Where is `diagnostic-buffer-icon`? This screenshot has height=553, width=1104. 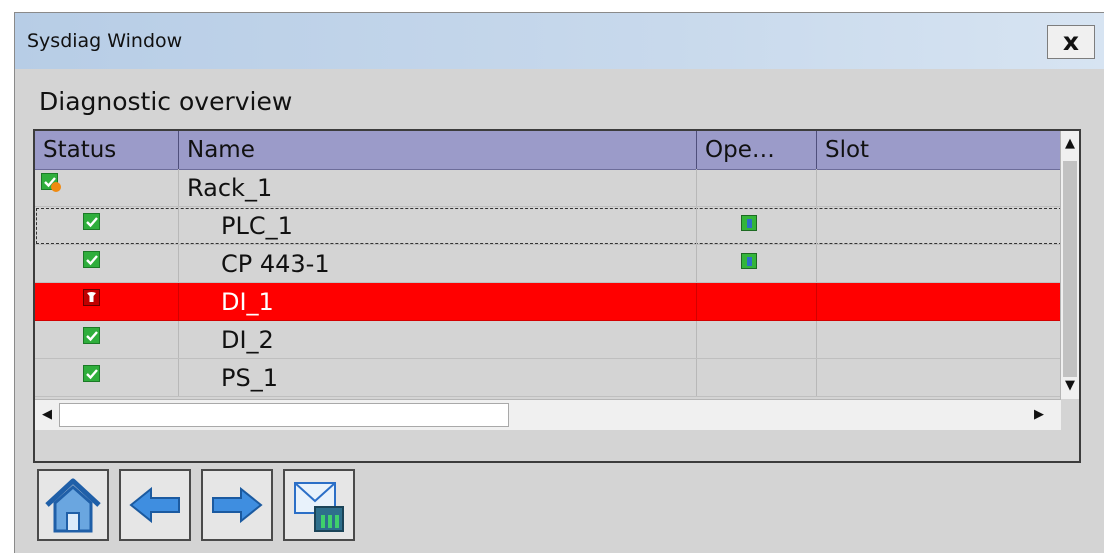 diagnostic-buffer-icon is located at coordinates (319, 507).